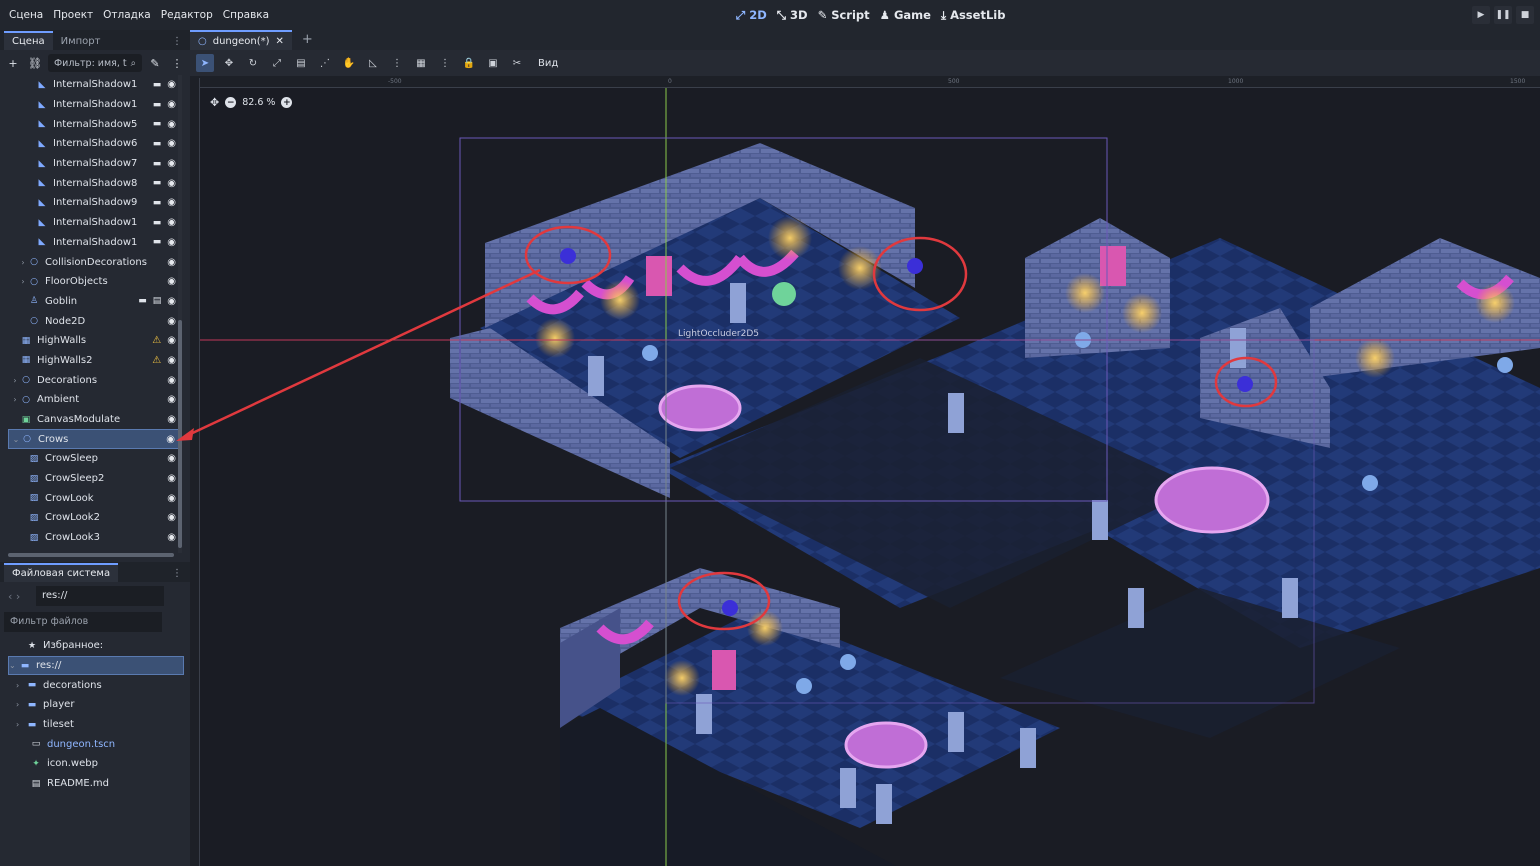  Describe the element at coordinates (83, 622) in the screenshot. I see `fs-filter-input: Фильтр файлов` at that location.